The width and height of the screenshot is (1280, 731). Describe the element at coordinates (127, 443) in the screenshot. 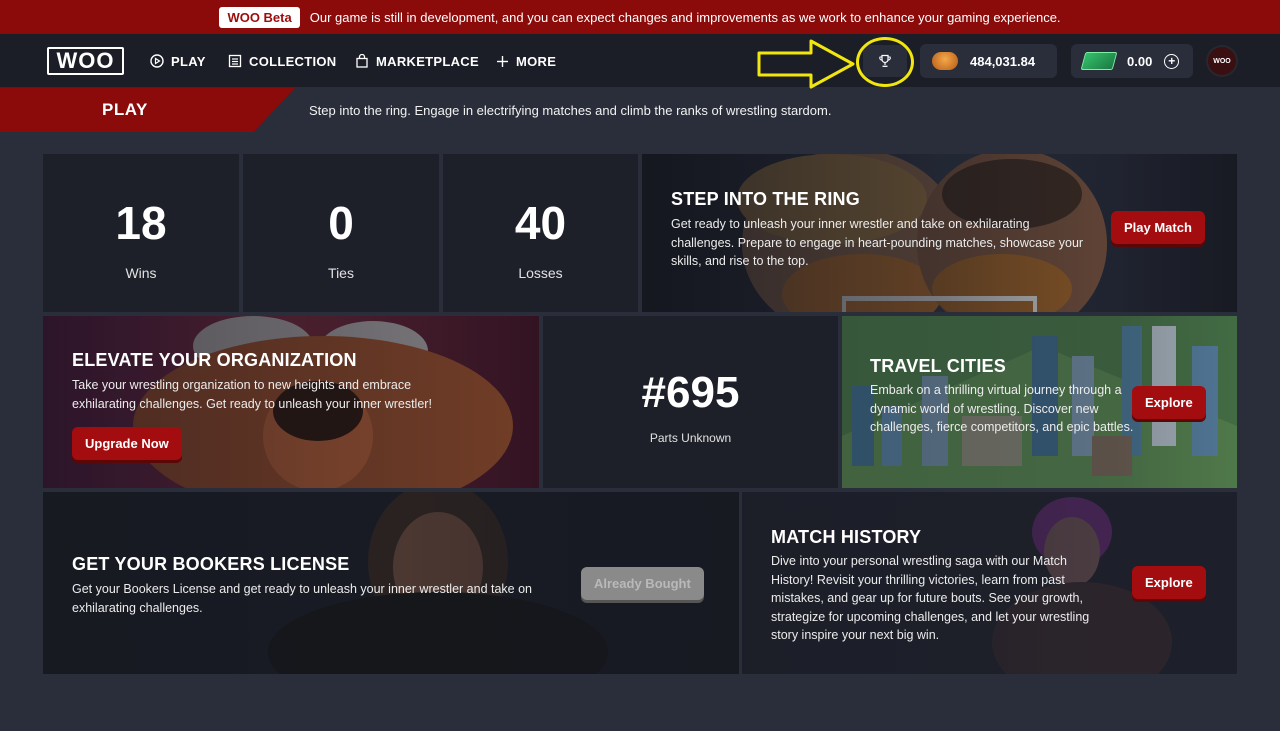

I see `upgrade-now-button: Upgrade Now` at that location.